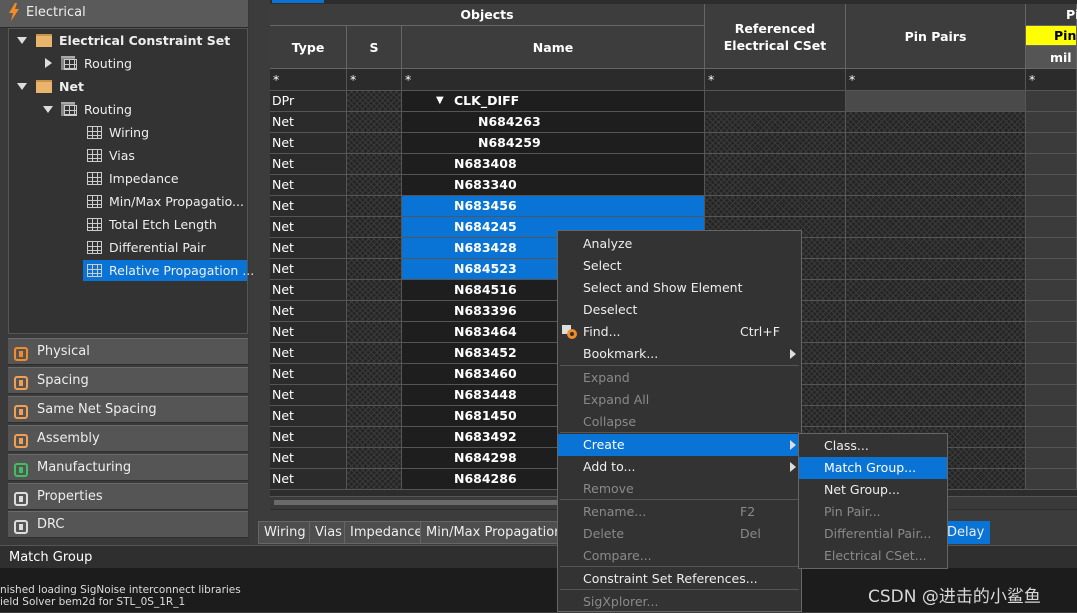  Describe the element at coordinates (124, 14) in the screenshot. I see `electrical-workbook-header: Electrical` at that location.